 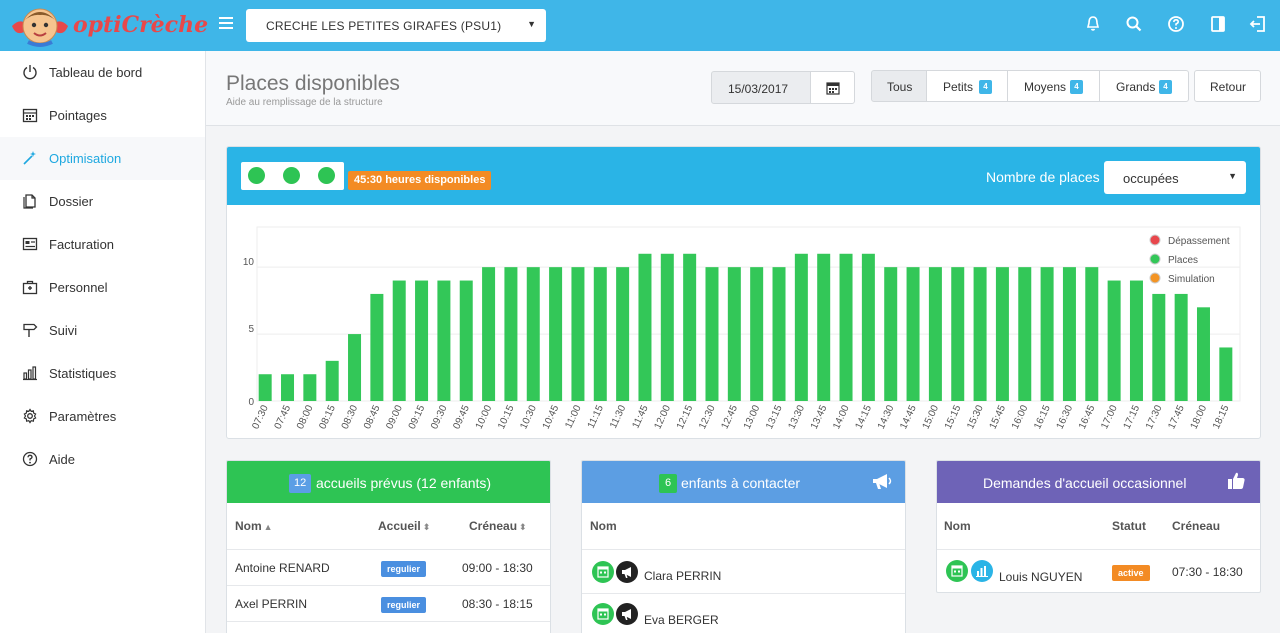 What do you see at coordinates (1098, 570) in the screenshot?
I see `table-row: Louis NGUYEN active 07:30 - 18:30` at bounding box center [1098, 570].